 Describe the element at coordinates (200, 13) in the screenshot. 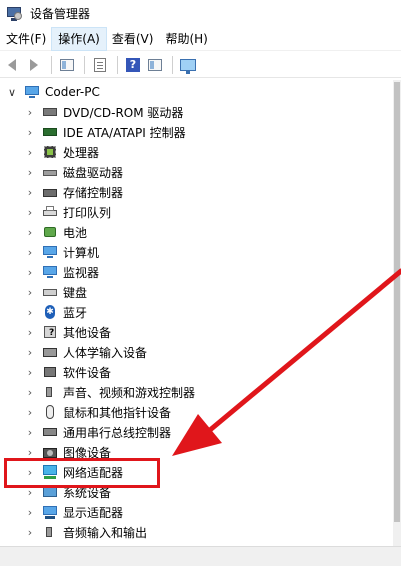

I see `title-bar: 设备管理器` at that location.